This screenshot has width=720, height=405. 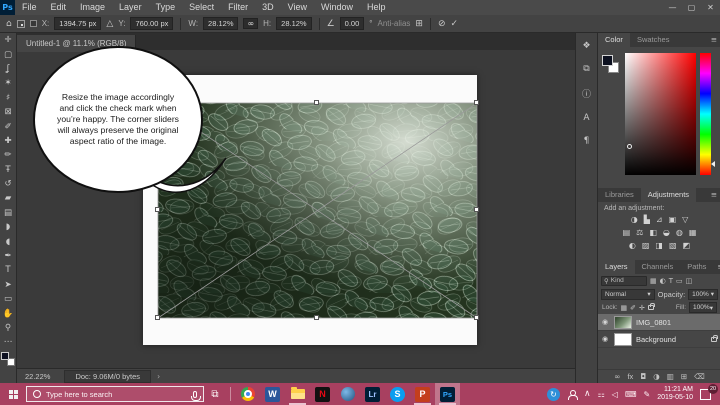 What do you see at coordinates (8, 98) in the screenshot?
I see `crop-tool: ♯` at bounding box center [8, 98].